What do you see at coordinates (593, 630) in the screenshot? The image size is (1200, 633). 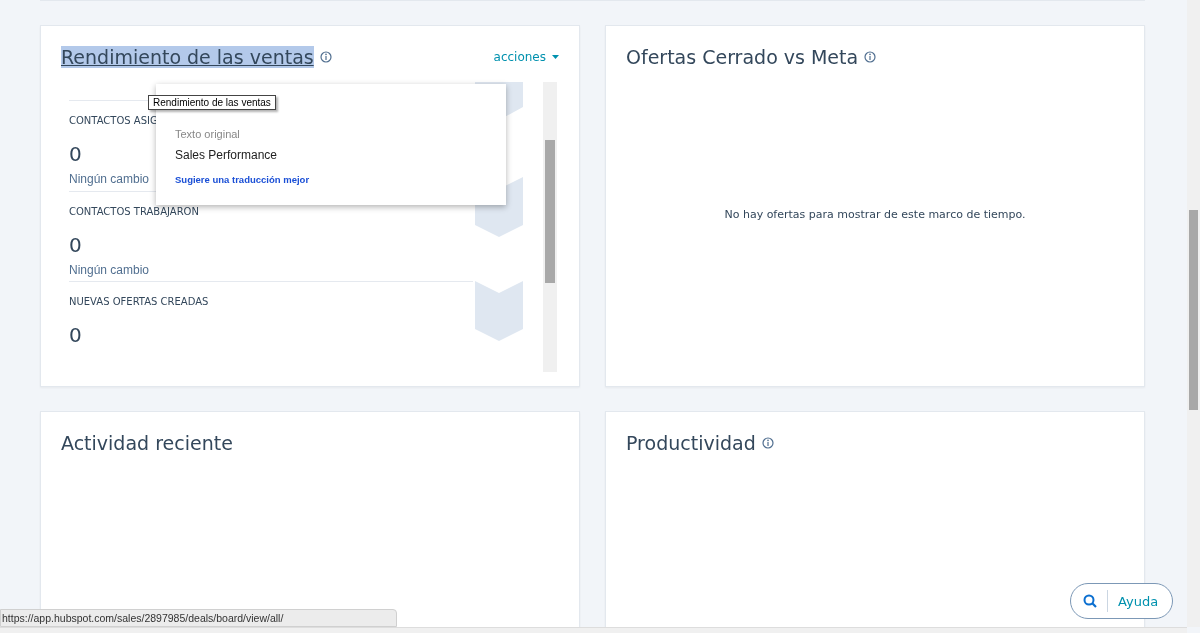 I see `horizontal-scrollbar` at bounding box center [593, 630].